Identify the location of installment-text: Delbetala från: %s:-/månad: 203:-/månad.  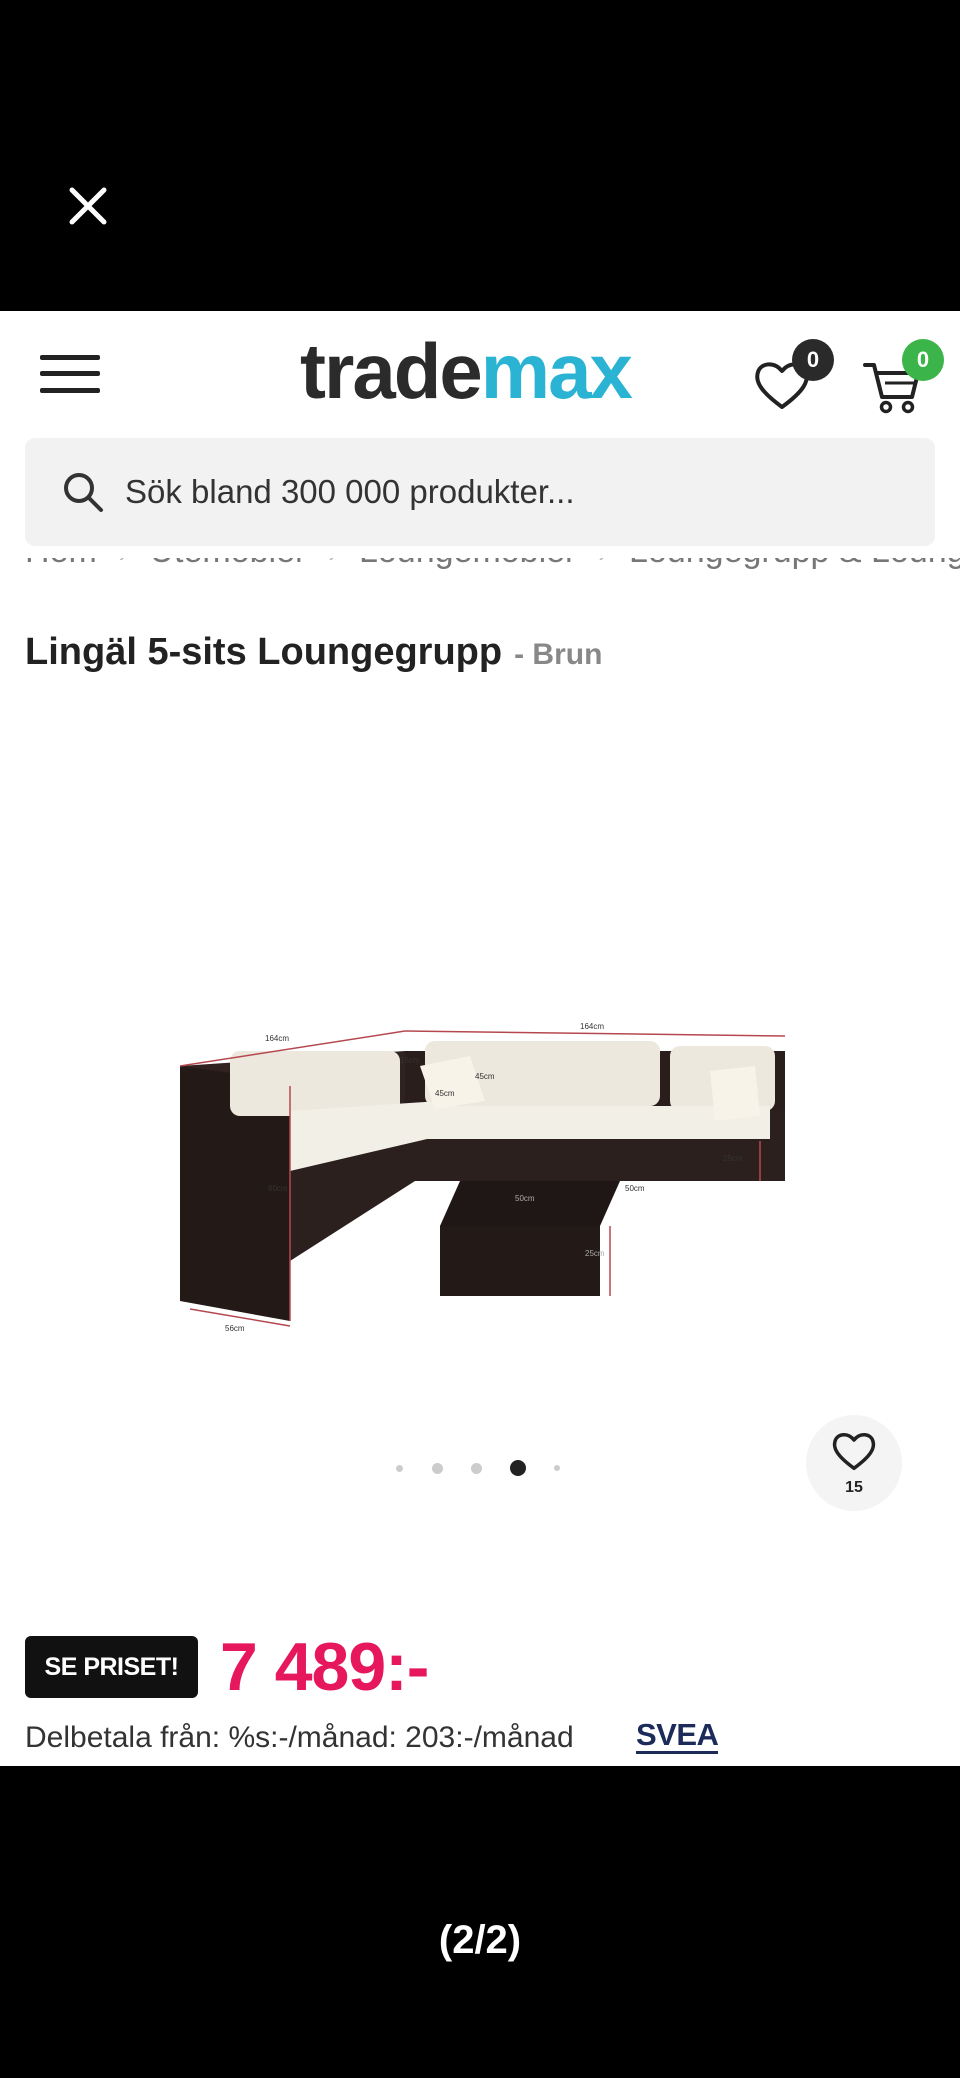
(299, 1737).